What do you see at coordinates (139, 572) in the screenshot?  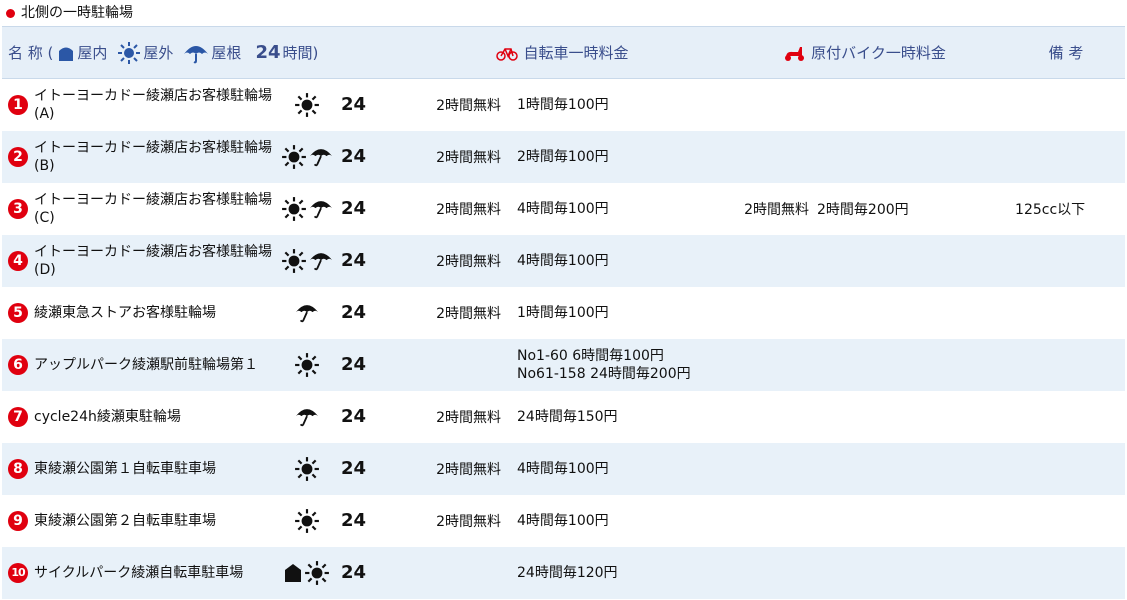 I see `parking-name: サイクルパーク綾瀬自転車駐車場` at bounding box center [139, 572].